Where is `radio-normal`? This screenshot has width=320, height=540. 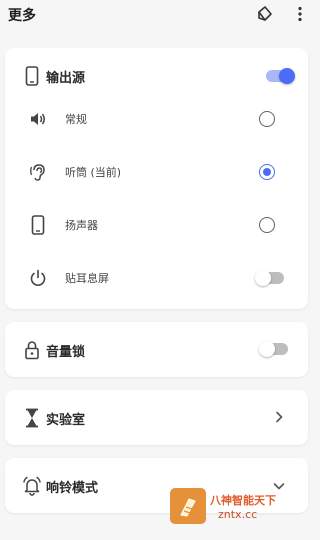 radio-normal is located at coordinates (267, 119).